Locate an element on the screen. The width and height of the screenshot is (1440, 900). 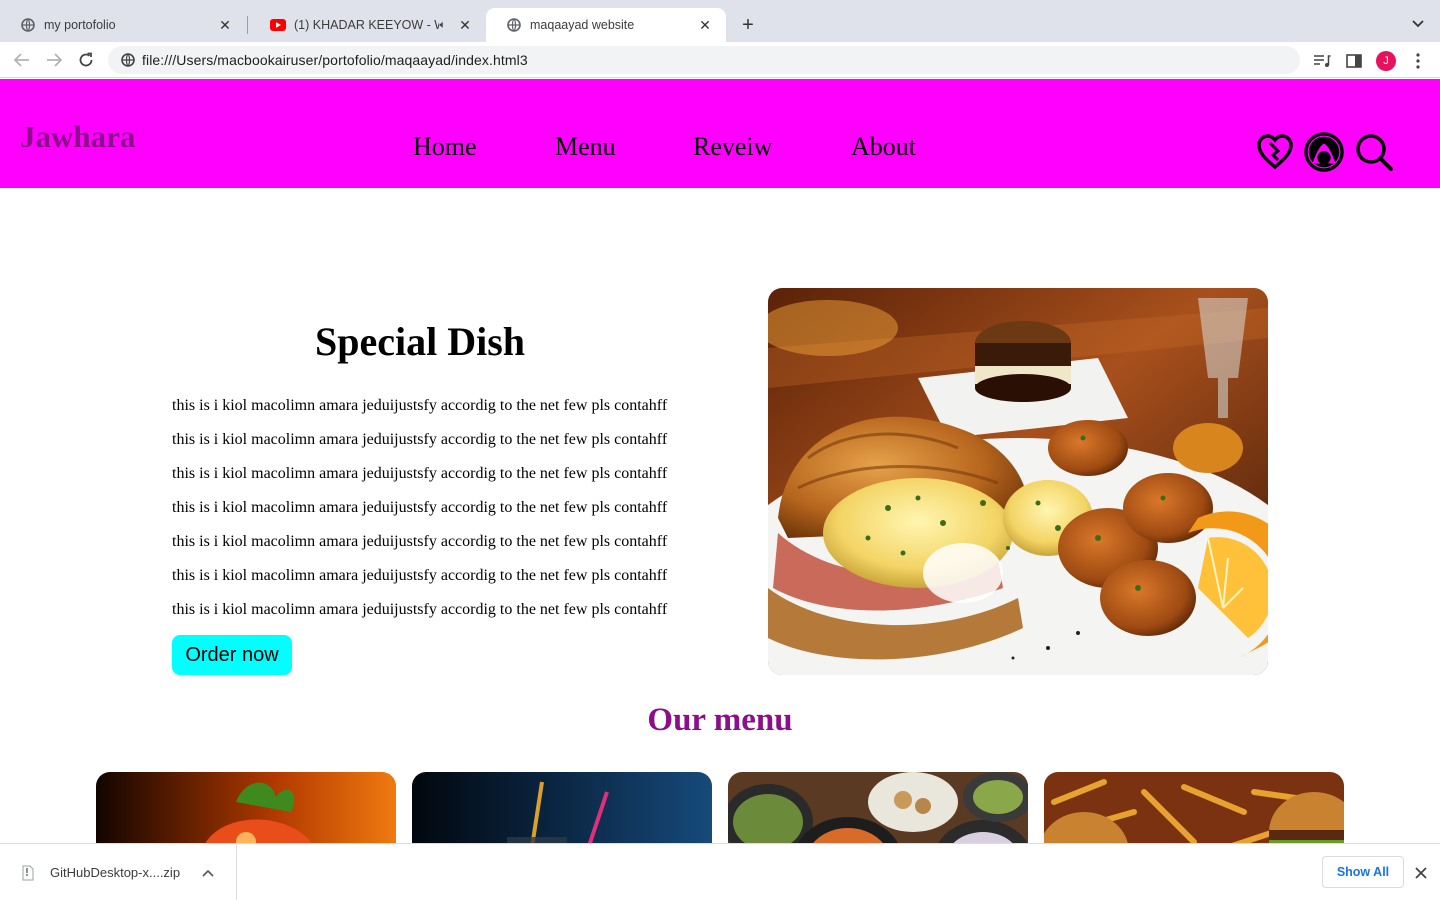
tab-my-portofolio: my portofolio ✕ is located at coordinates (123, 25).